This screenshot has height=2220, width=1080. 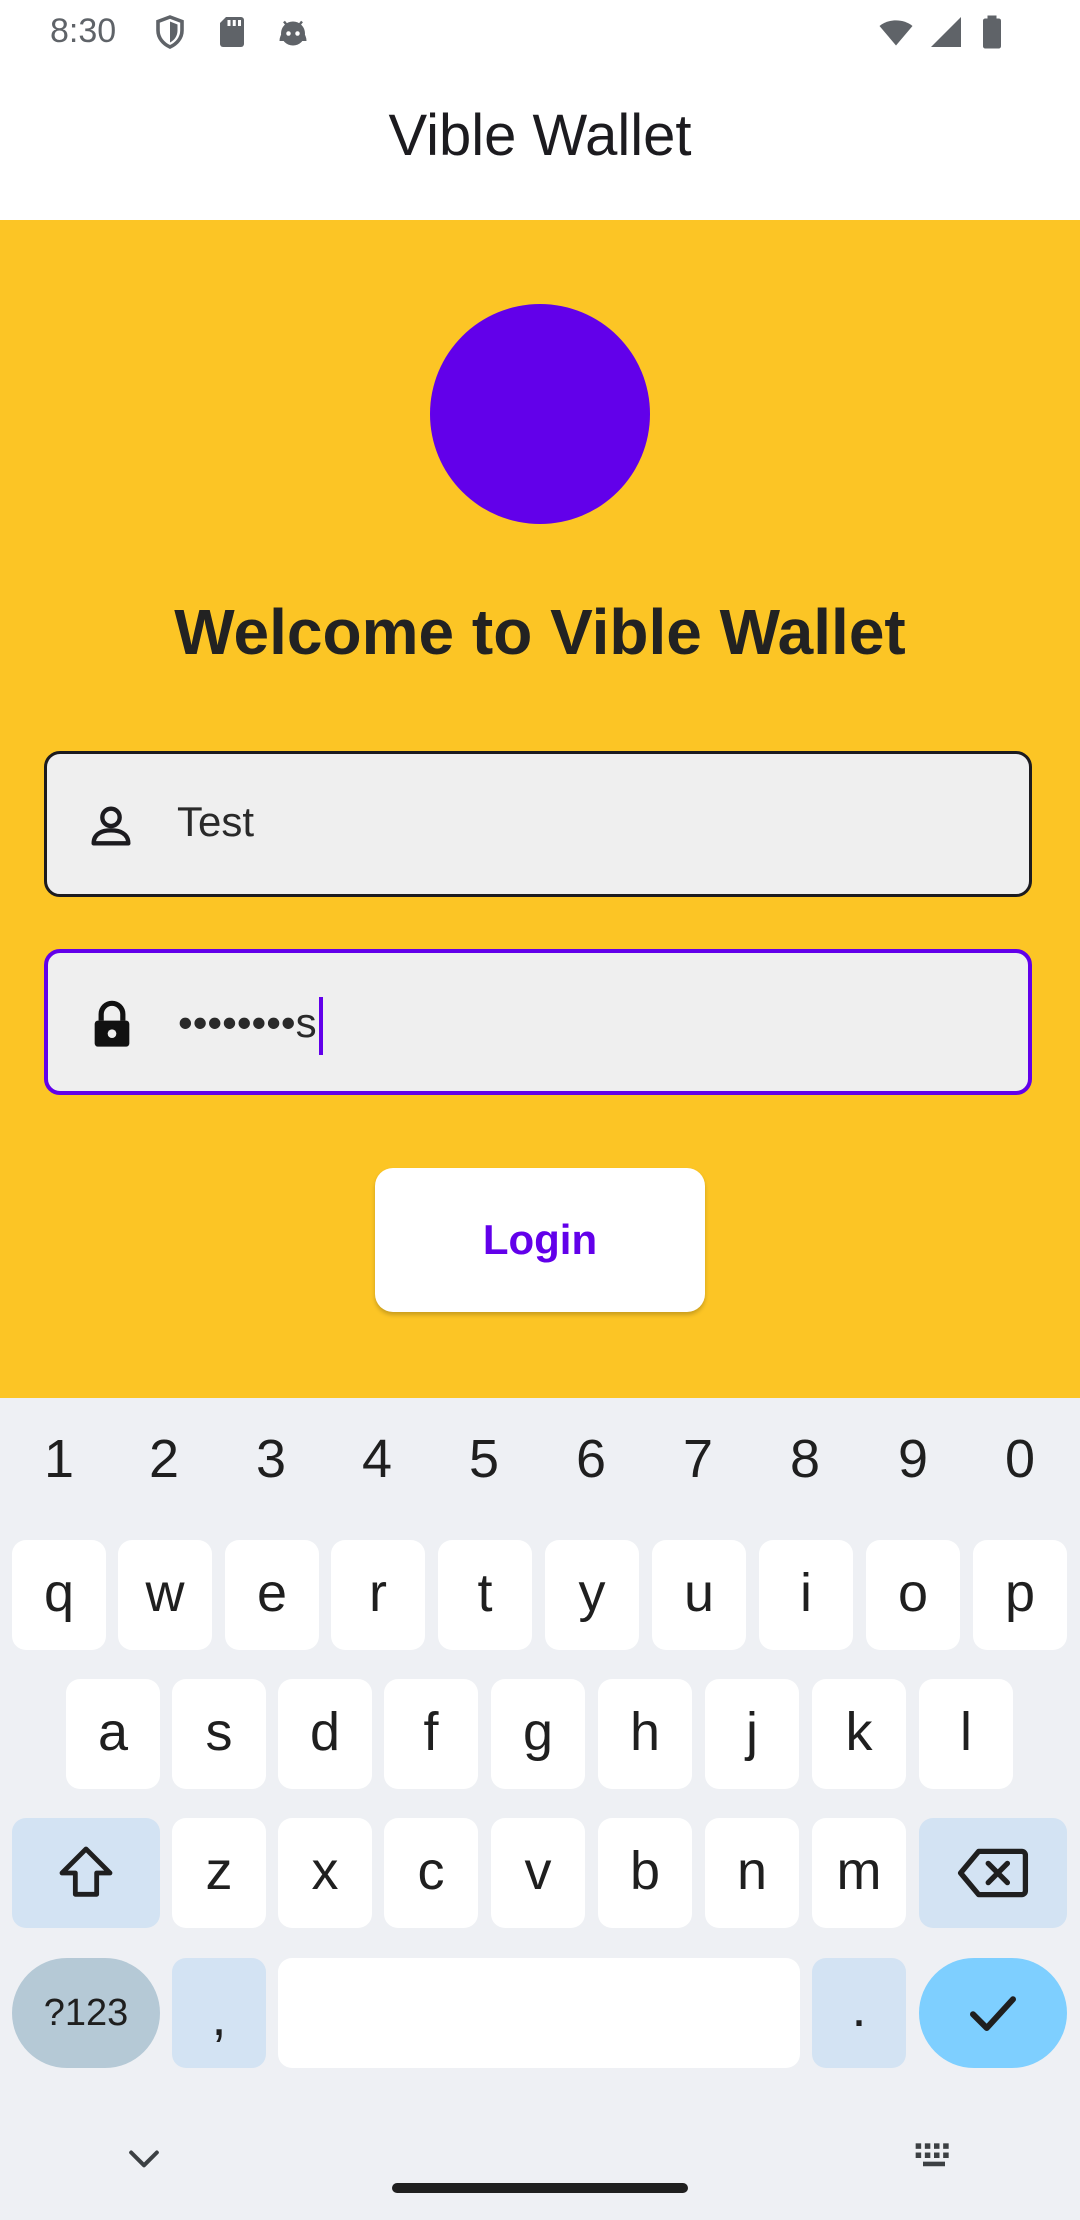 What do you see at coordinates (859, 1873) in the screenshot?
I see `key-m: m` at bounding box center [859, 1873].